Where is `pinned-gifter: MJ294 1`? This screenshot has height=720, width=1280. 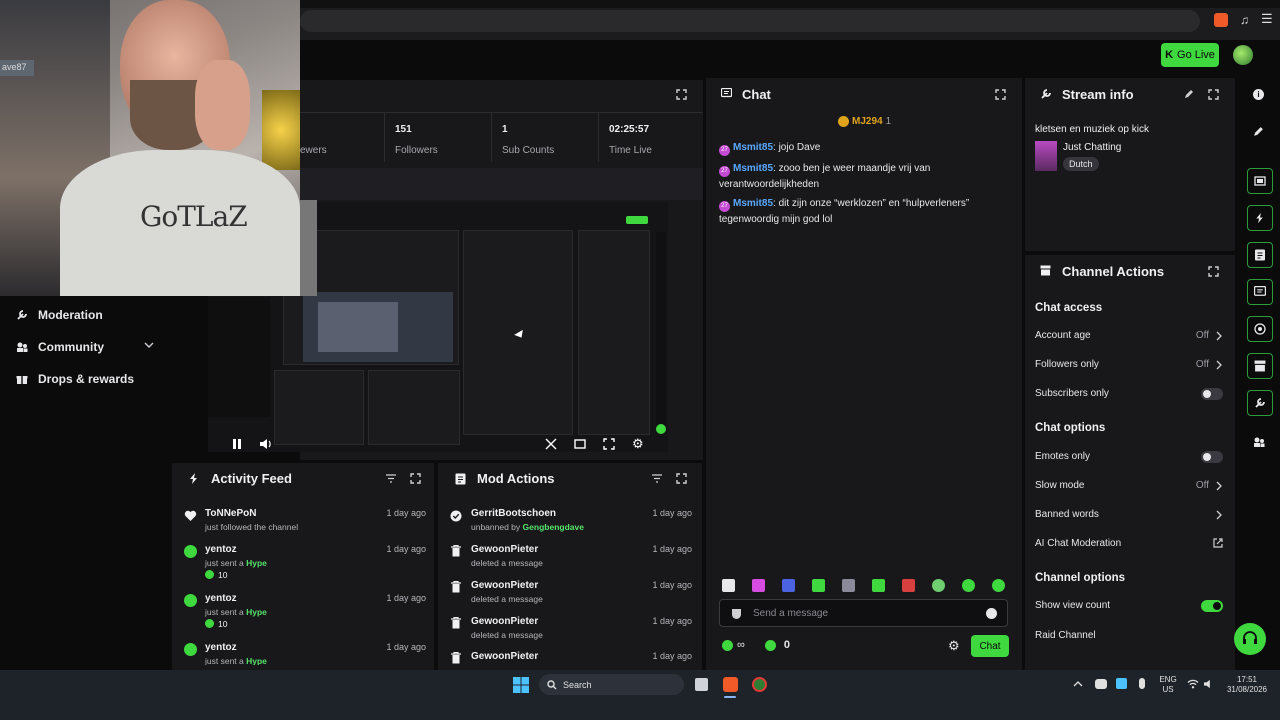 pinned-gifter: MJ294 1 is located at coordinates (864, 121).